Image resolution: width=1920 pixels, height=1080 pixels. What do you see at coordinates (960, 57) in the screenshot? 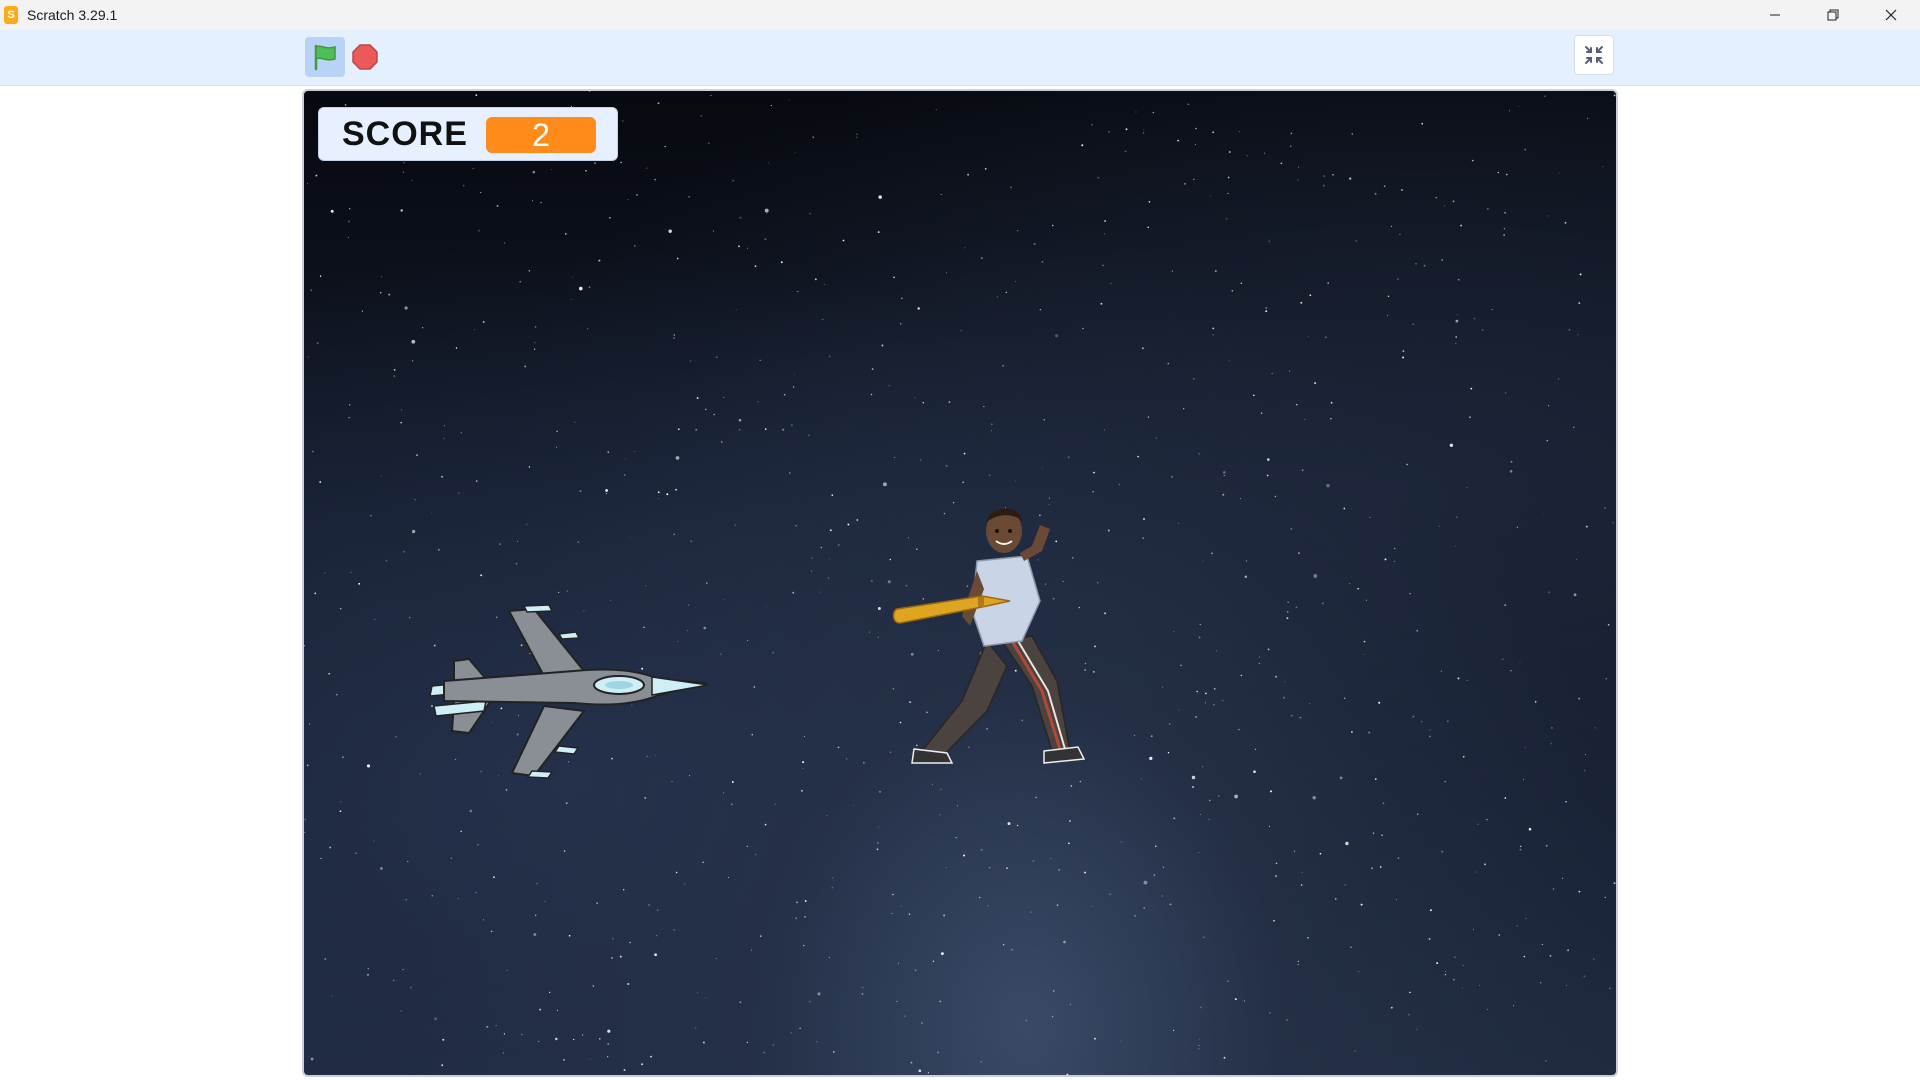
I see `stage-header-toolbar` at bounding box center [960, 57].